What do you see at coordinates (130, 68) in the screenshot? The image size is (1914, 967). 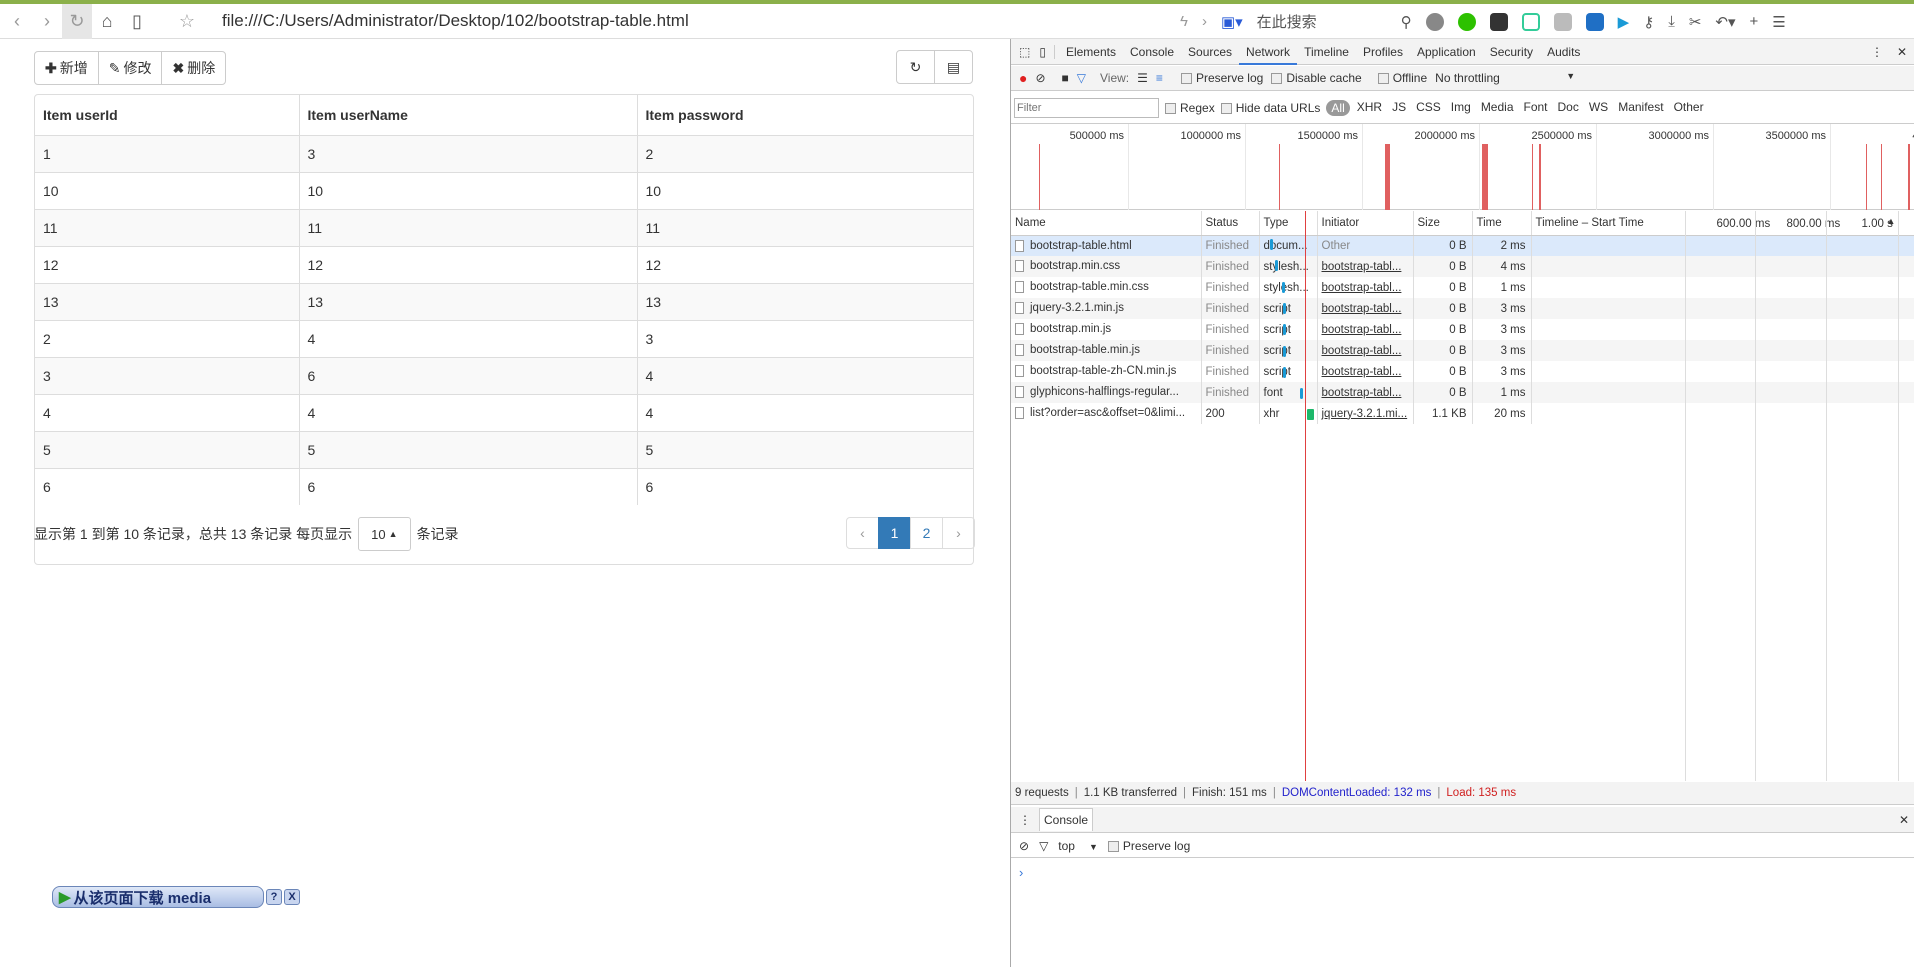 I see `edit-button: ✎ 修改` at bounding box center [130, 68].